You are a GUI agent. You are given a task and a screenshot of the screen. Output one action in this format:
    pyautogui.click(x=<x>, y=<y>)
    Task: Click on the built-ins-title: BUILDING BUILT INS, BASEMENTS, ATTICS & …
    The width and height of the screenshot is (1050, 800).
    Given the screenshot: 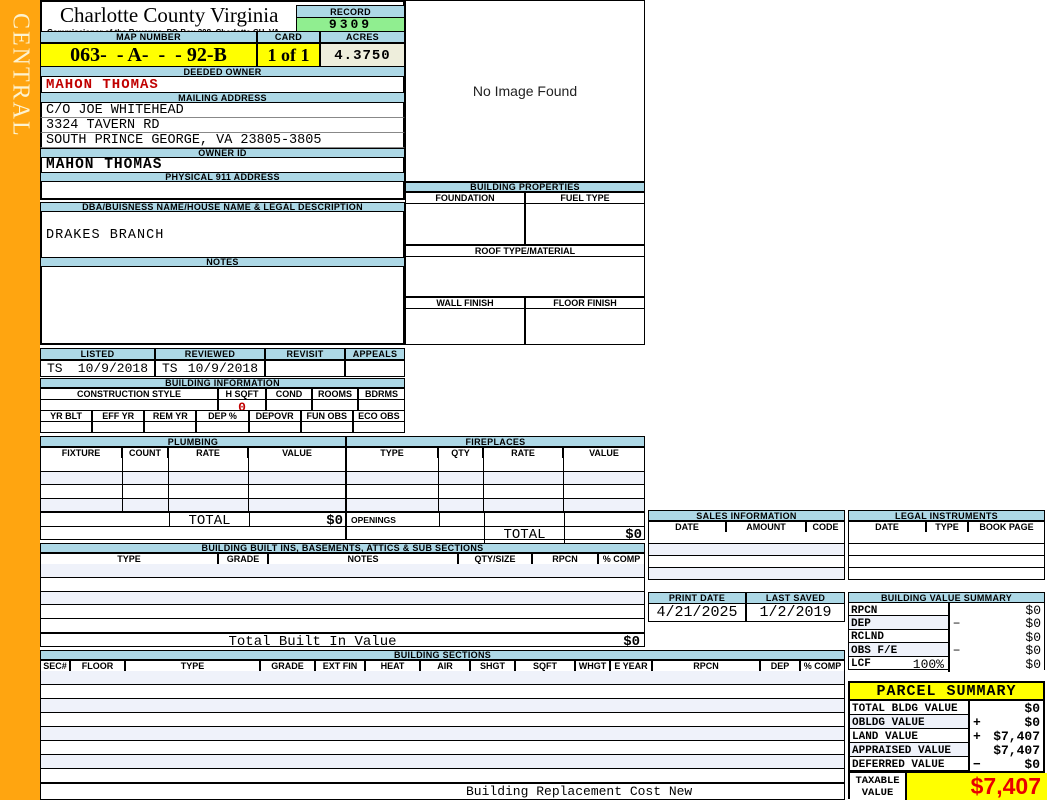 What is the action you would take?
    pyautogui.click(x=342, y=548)
    